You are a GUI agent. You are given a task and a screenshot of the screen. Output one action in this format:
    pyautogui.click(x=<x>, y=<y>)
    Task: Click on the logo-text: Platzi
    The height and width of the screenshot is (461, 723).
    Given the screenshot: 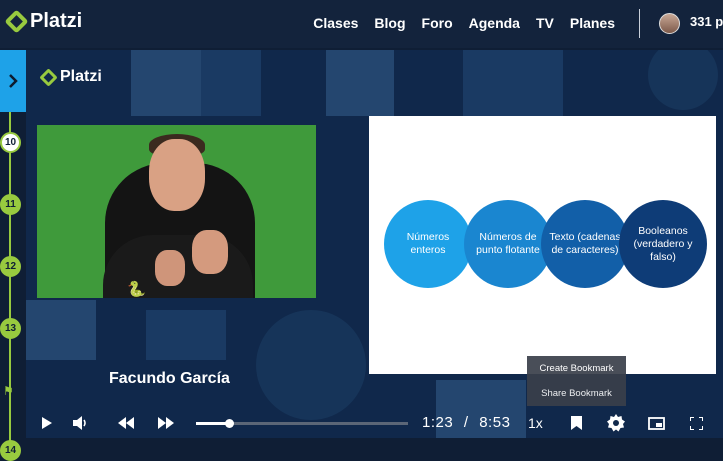 What is the action you would take?
    pyautogui.click(x=56, y=21)
    